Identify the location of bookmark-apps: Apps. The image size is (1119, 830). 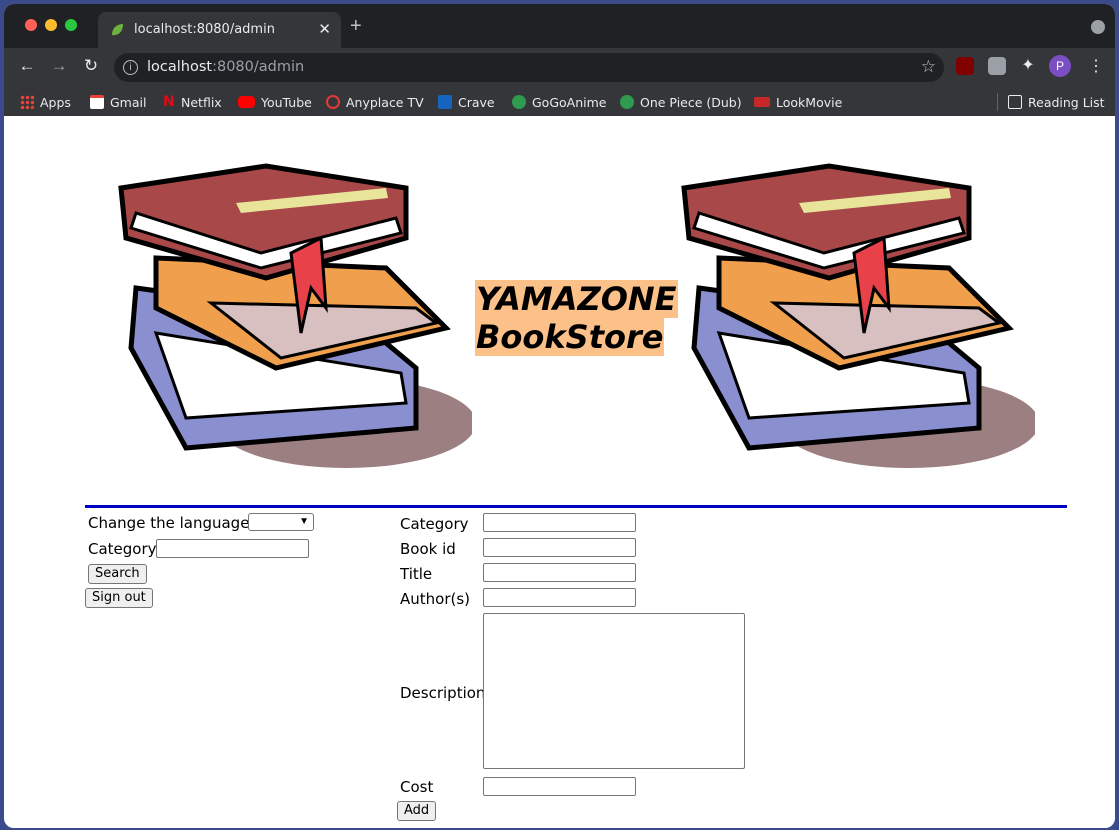
(45, 102).